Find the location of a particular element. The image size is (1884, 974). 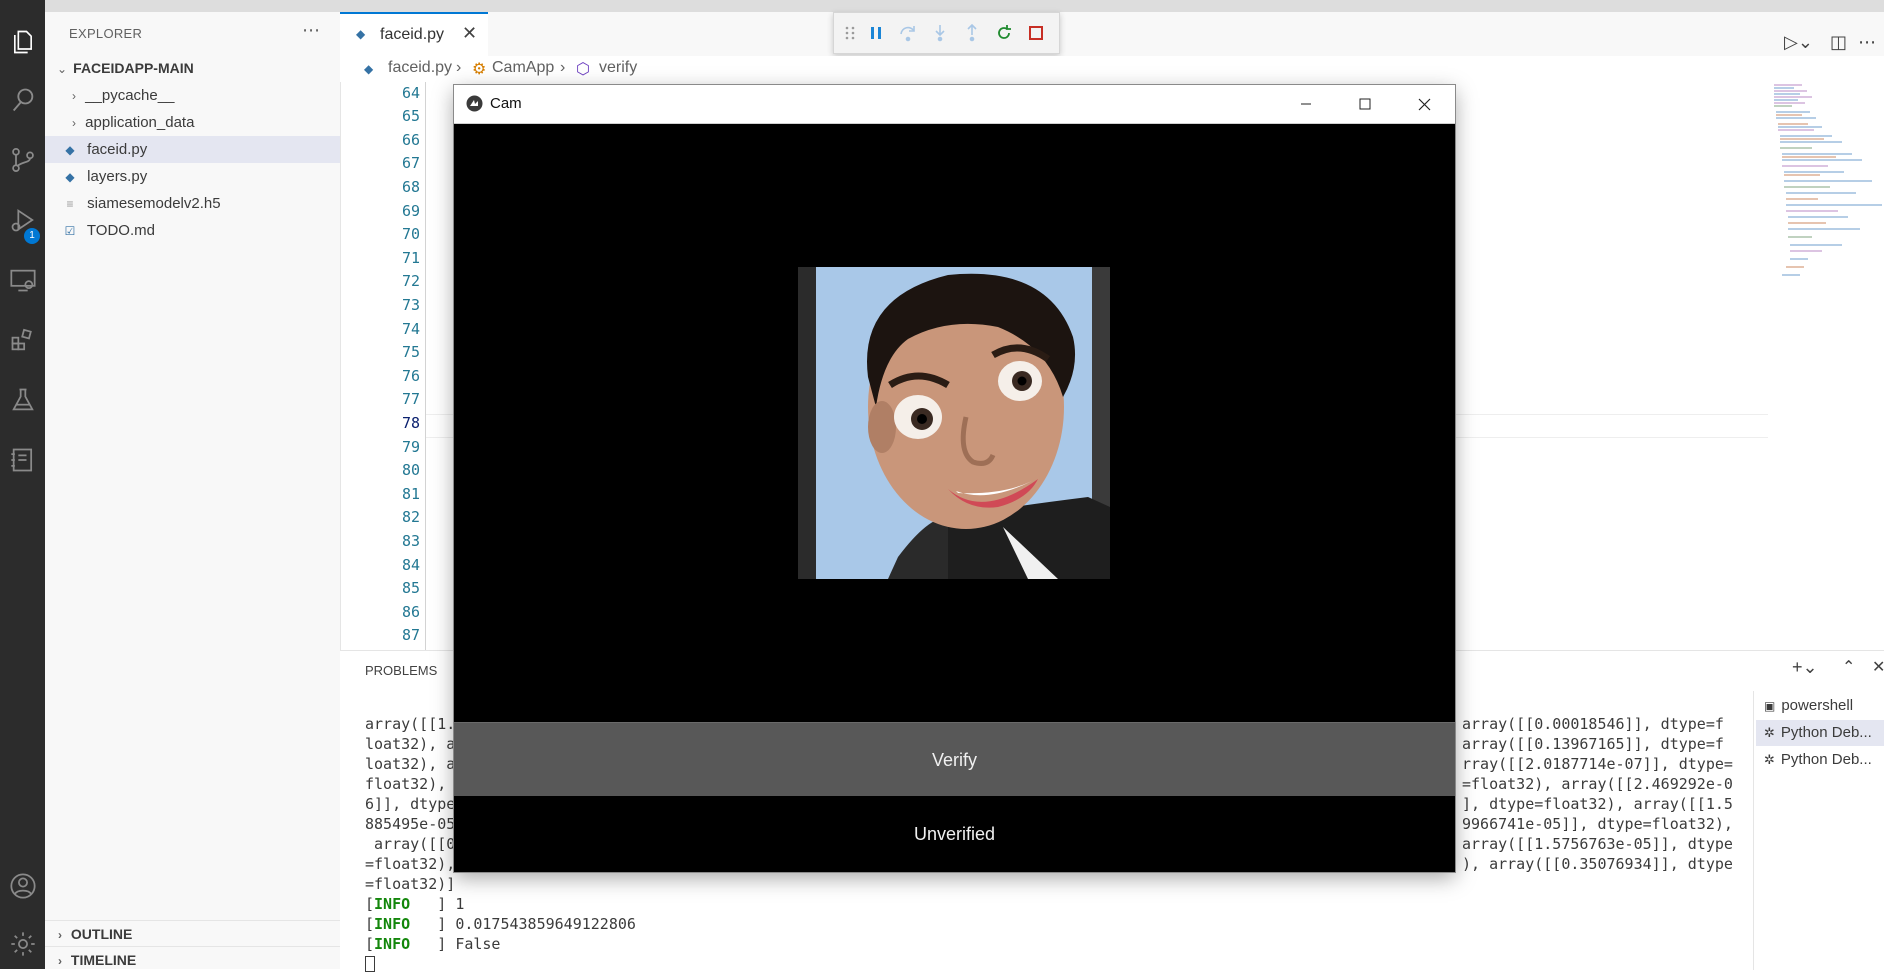

line-number: 87 is located at coordinates (410, 635).